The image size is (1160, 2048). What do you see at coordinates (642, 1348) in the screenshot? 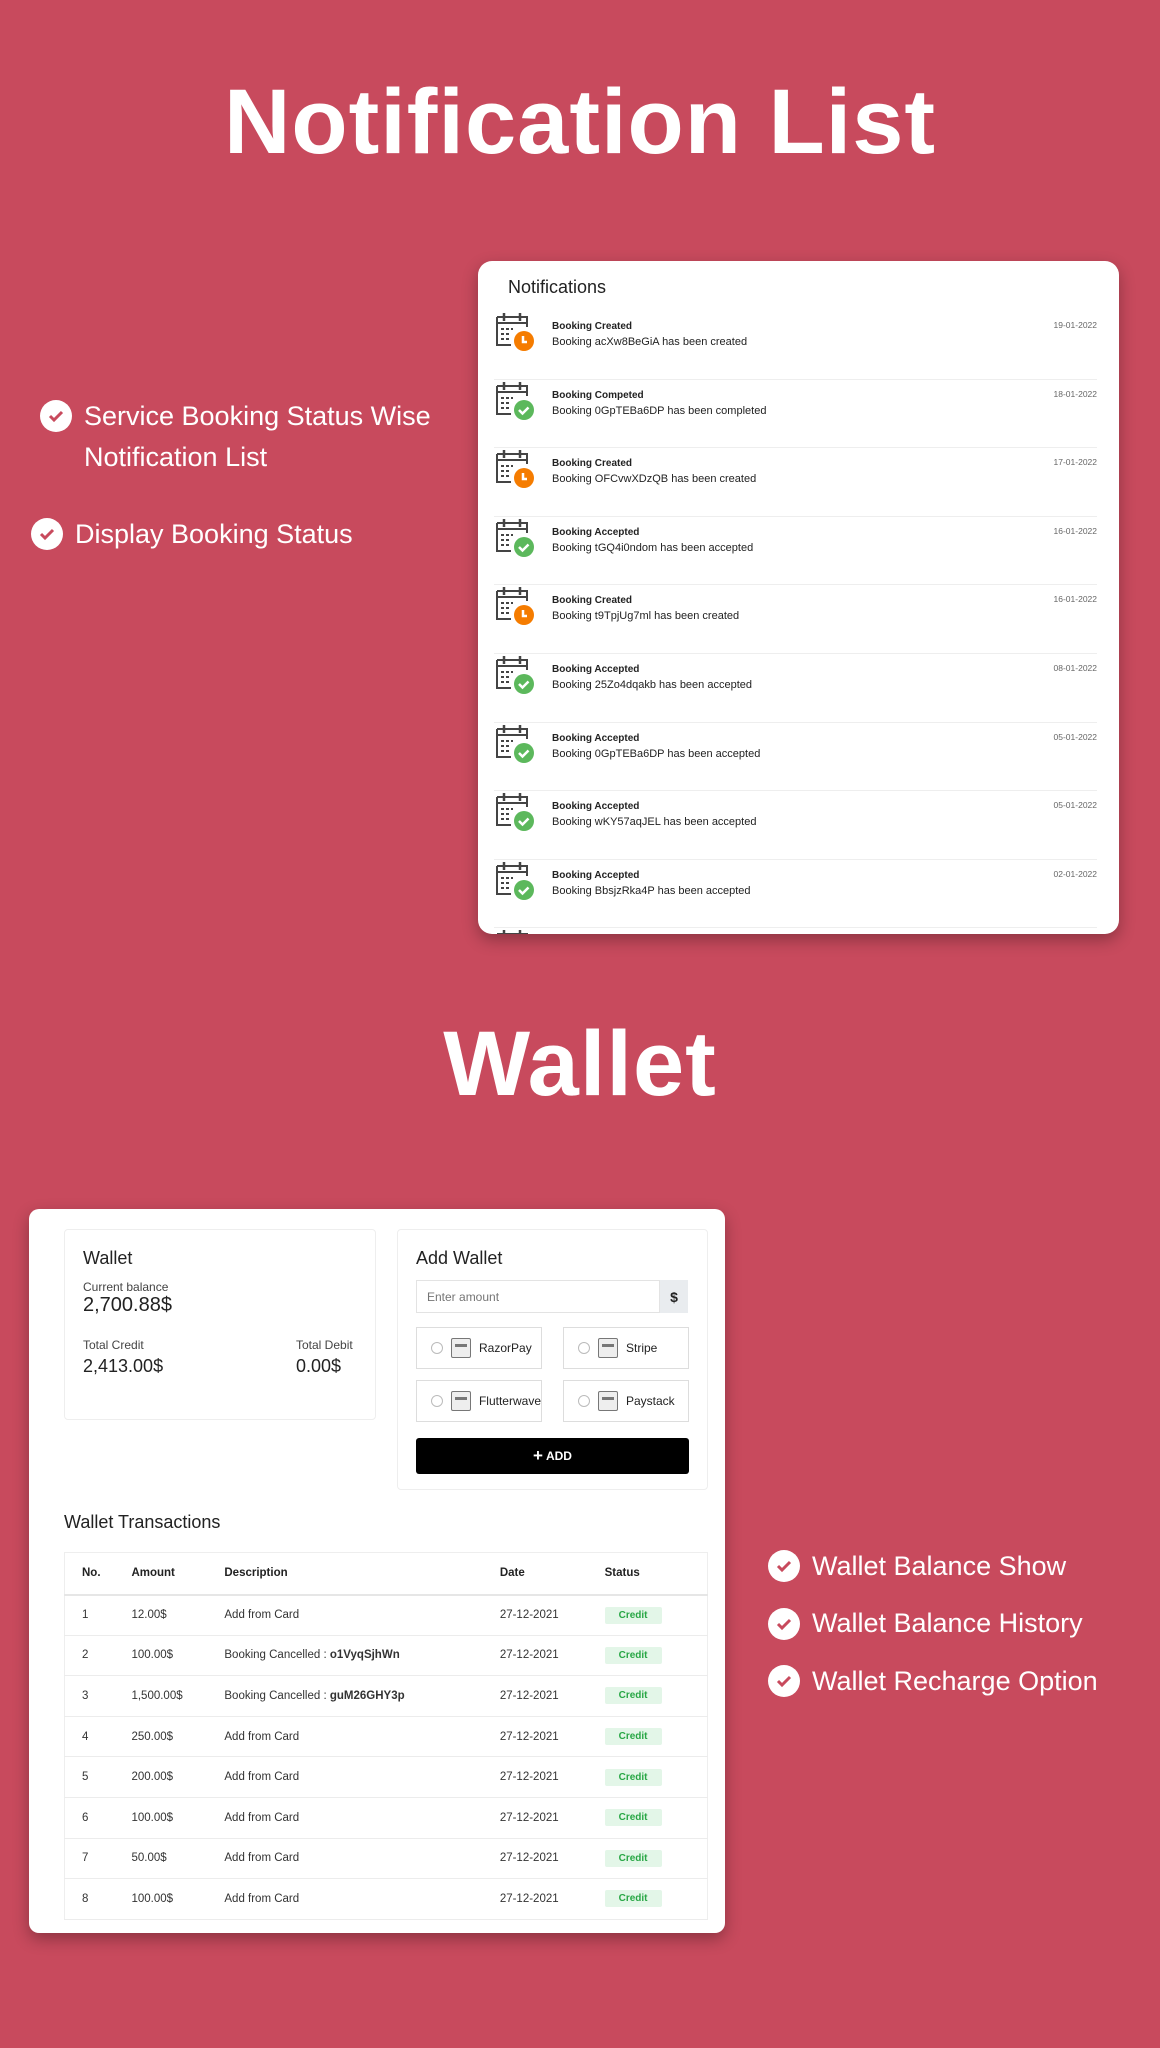
I see `gateway-label: Stripe` at bounding box center [642, 1348].